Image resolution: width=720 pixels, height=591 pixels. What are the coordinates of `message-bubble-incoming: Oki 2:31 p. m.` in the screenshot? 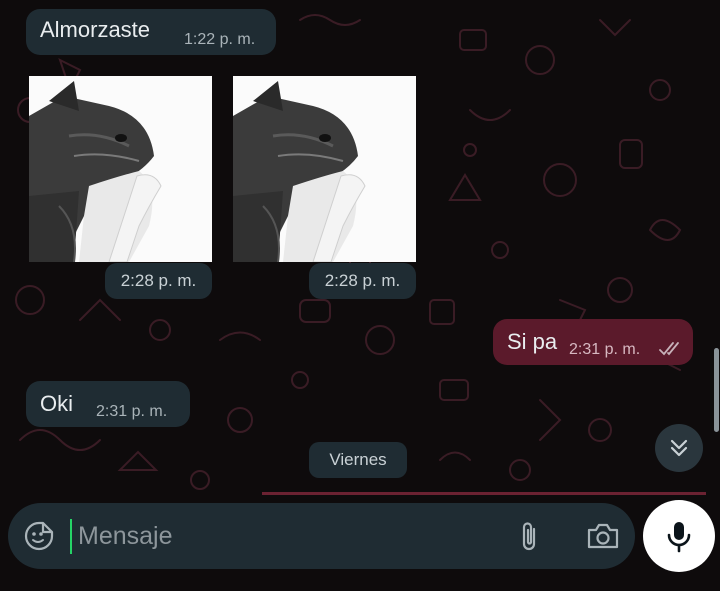 It's located at (108, 404).